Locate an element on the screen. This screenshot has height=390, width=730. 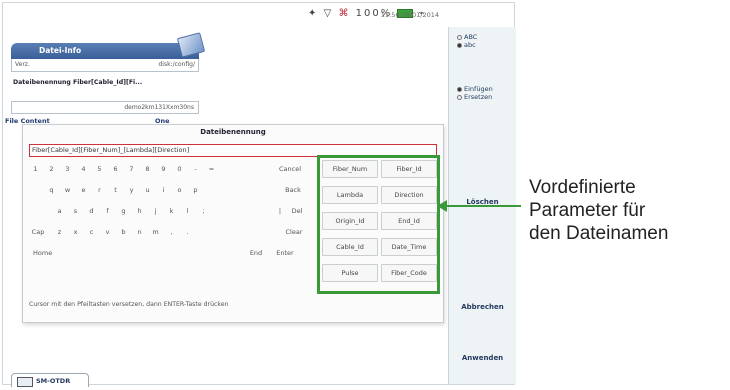
key: f is located at coordinates (107, 211).